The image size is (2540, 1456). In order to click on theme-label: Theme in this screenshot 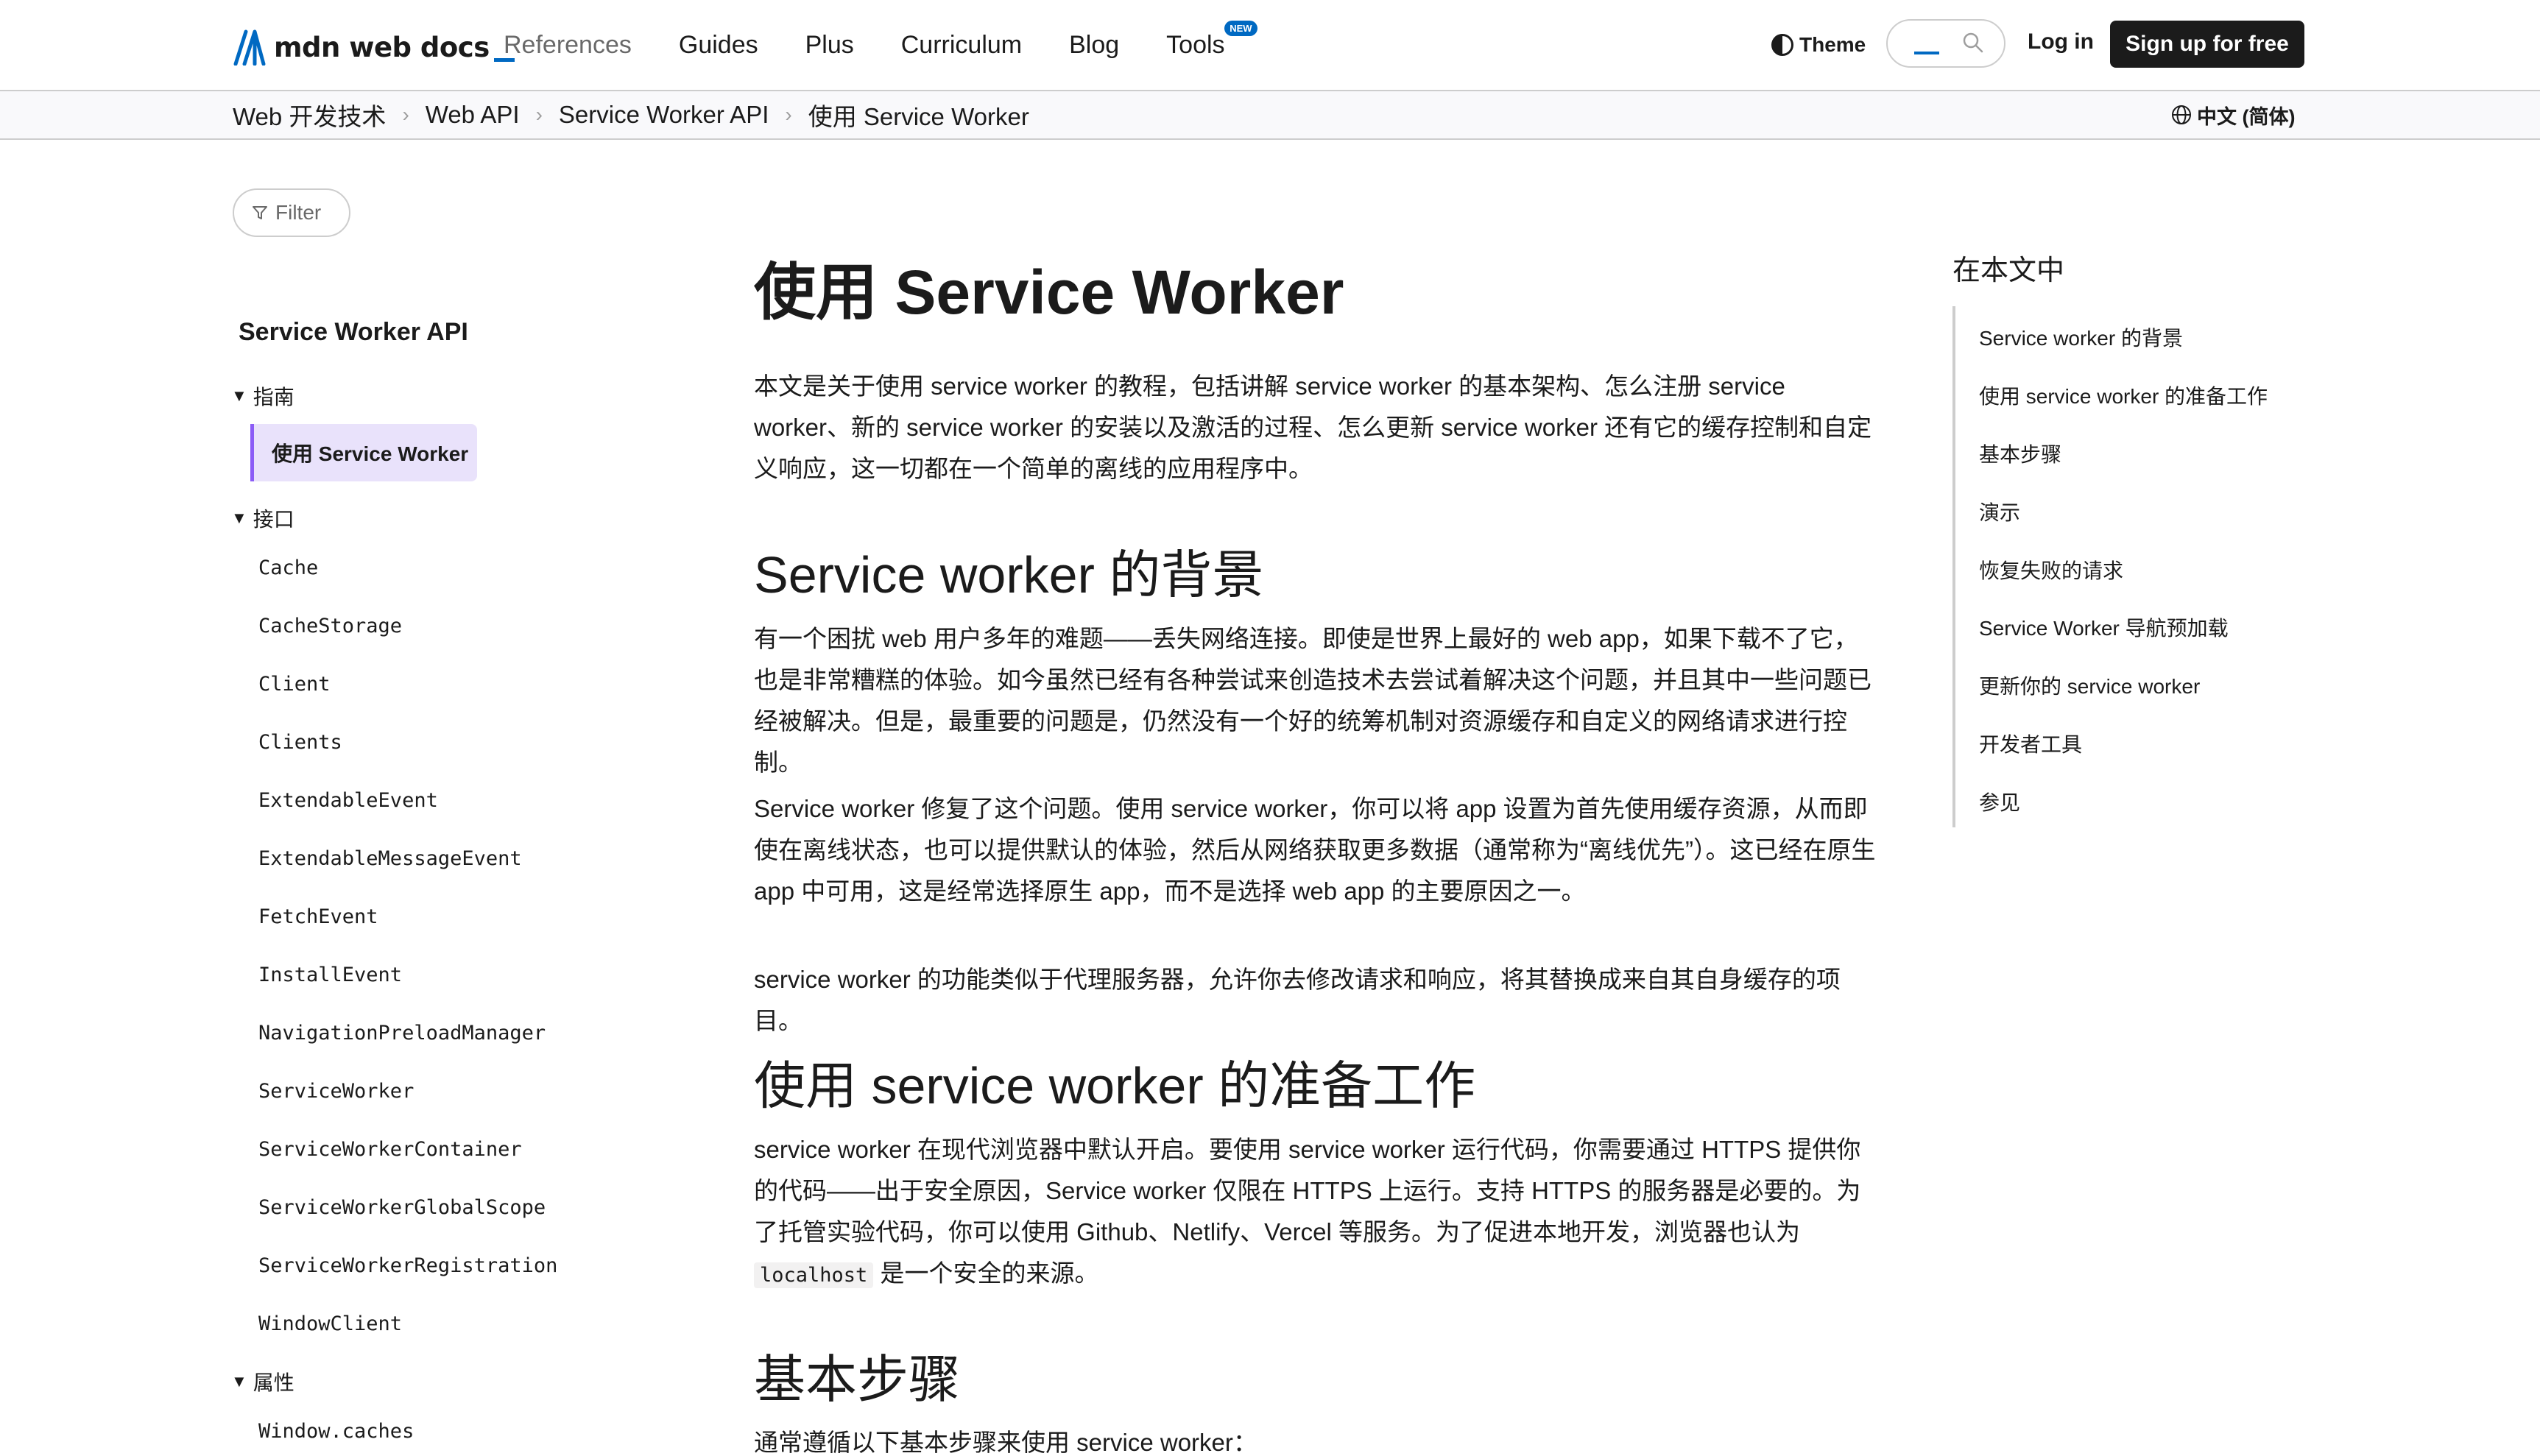, I will do `click(1833, 44)`.